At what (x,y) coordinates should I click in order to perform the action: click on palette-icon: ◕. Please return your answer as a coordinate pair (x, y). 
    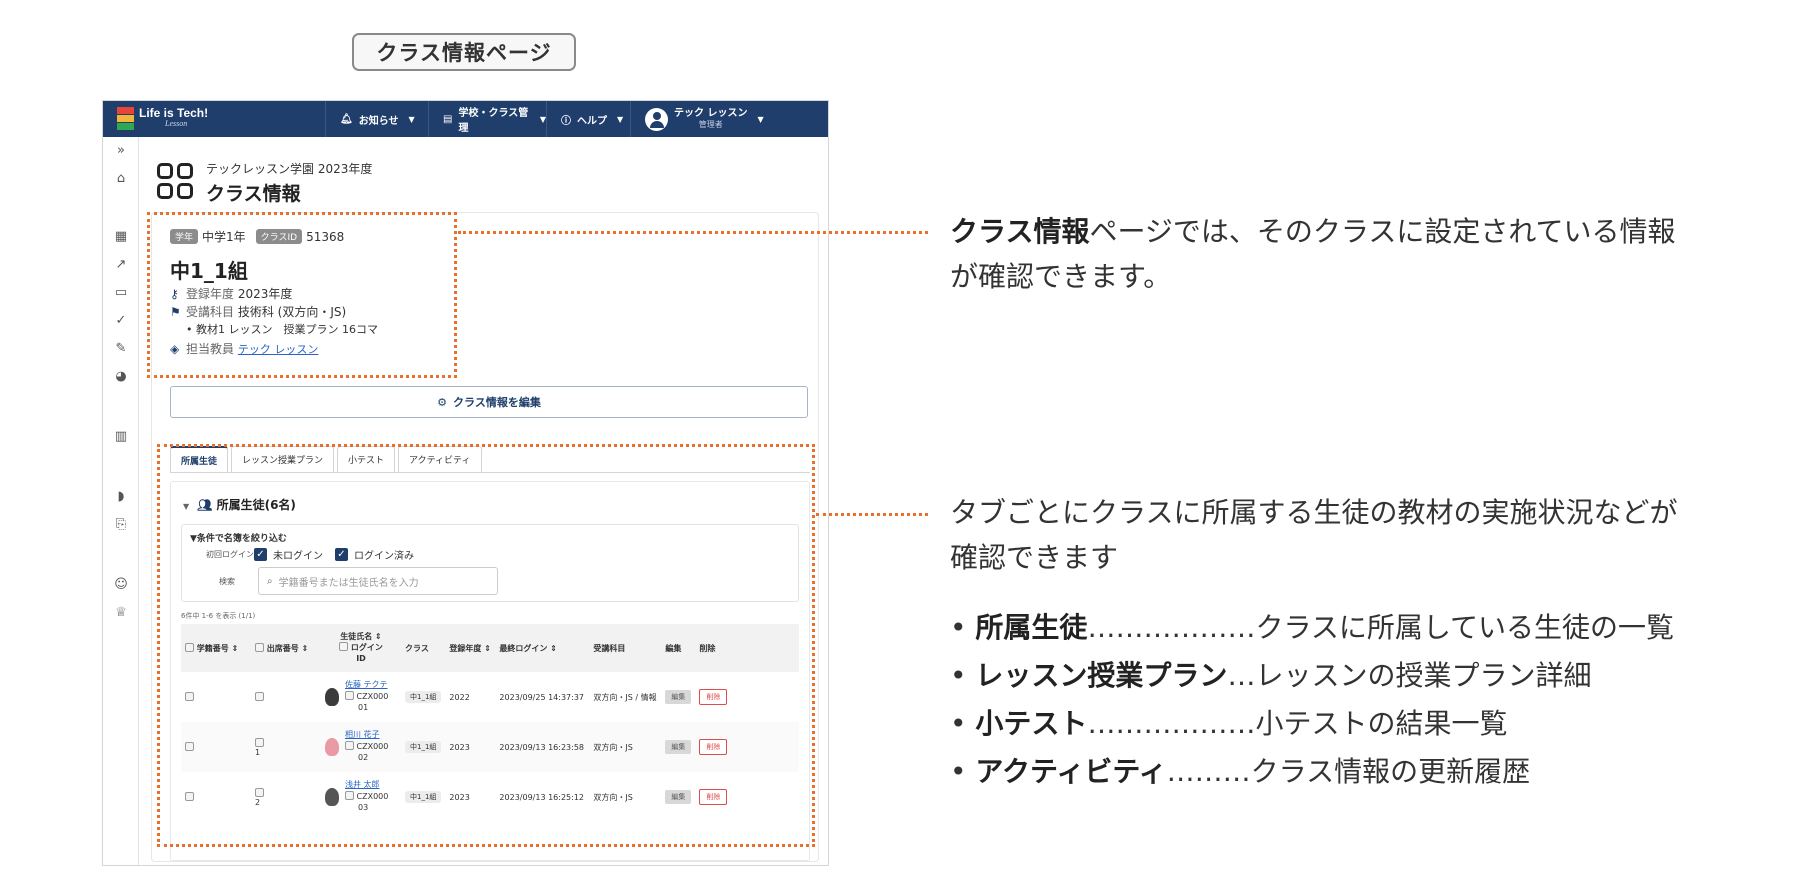
    Looking at the image, I should click on (121, 377).